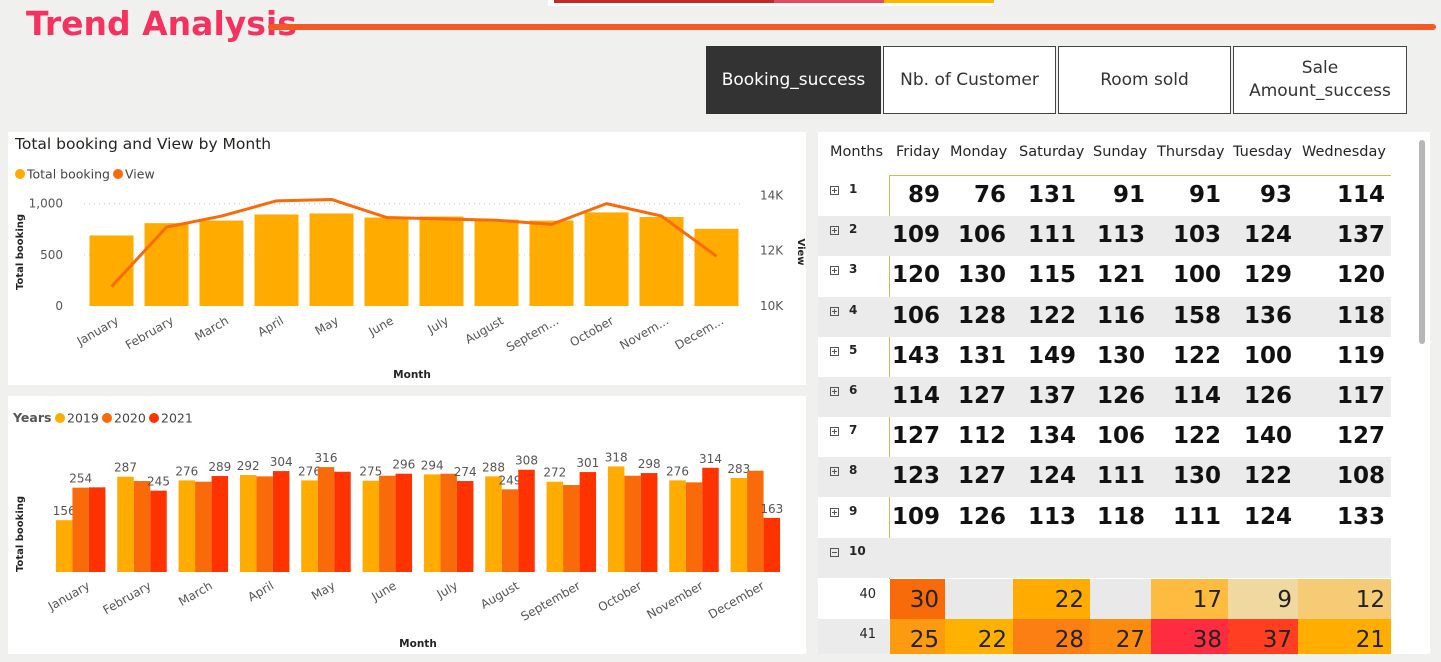 The image size is (1441, 662). I want to click on matrix-cell: 109, so click(915, 235).